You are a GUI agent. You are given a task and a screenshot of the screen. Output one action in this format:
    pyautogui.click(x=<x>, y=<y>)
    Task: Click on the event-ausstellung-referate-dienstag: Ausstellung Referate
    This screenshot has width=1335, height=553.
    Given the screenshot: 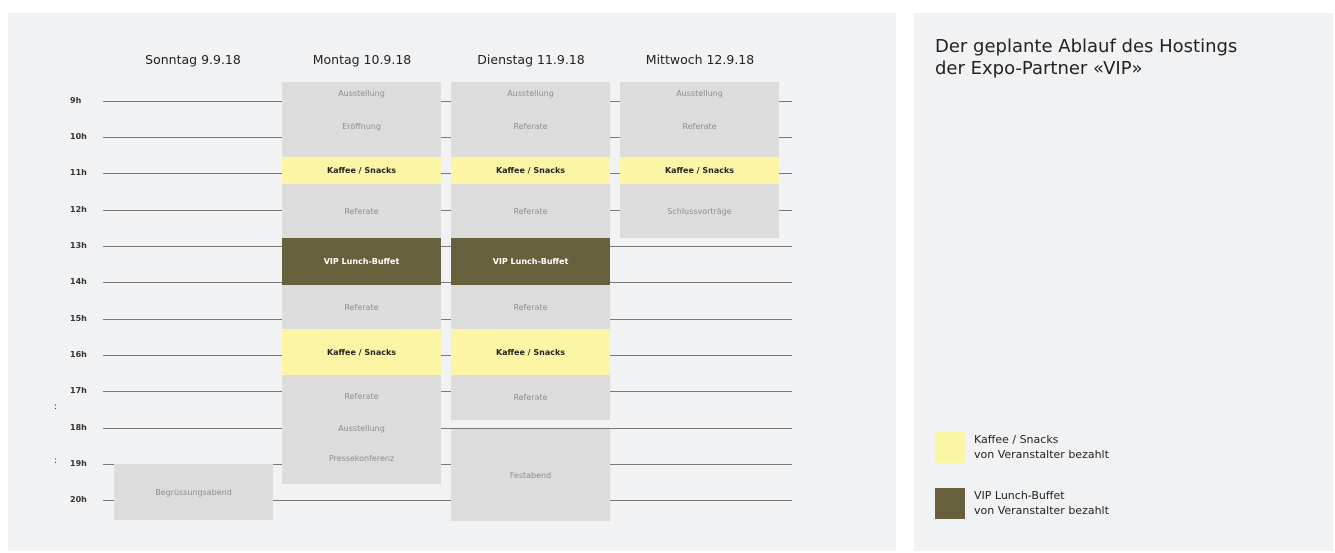 What is the action you would take?
    pyautogui.click(x=530, y=119)
    